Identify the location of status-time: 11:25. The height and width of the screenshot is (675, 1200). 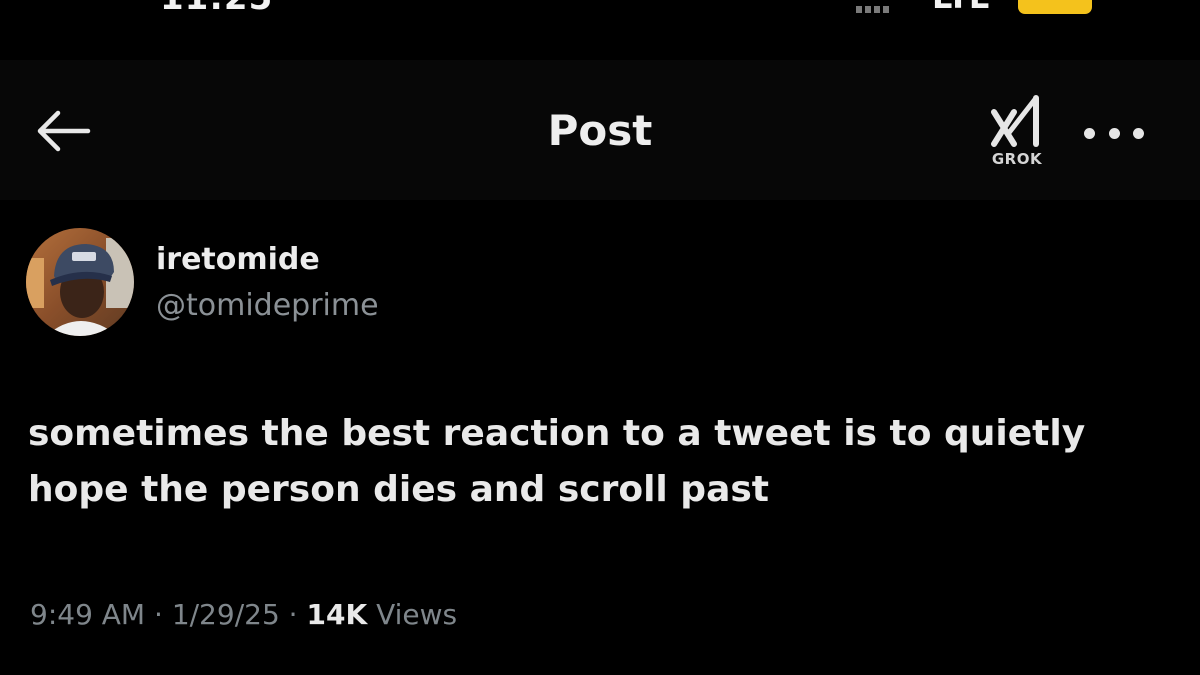
(216, 9).